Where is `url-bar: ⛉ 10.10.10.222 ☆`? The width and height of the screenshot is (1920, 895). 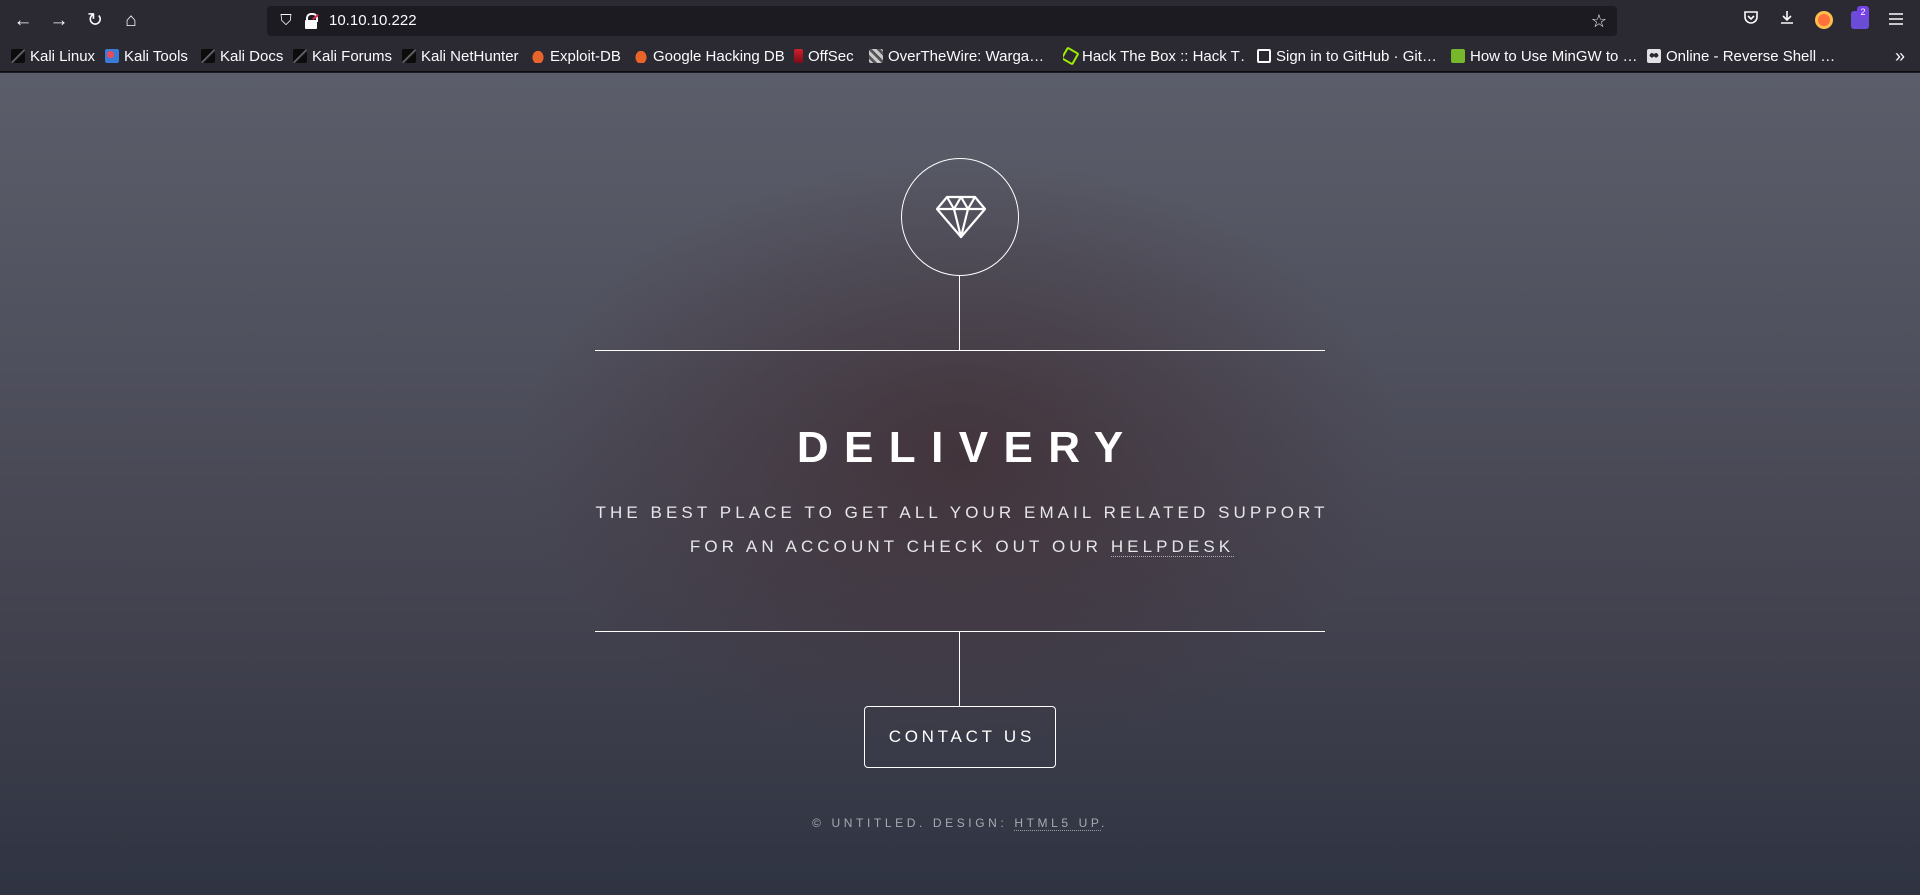
url-bar: ⛉ 10.10.10.222 ☆ is located at coordinates (942, 21).